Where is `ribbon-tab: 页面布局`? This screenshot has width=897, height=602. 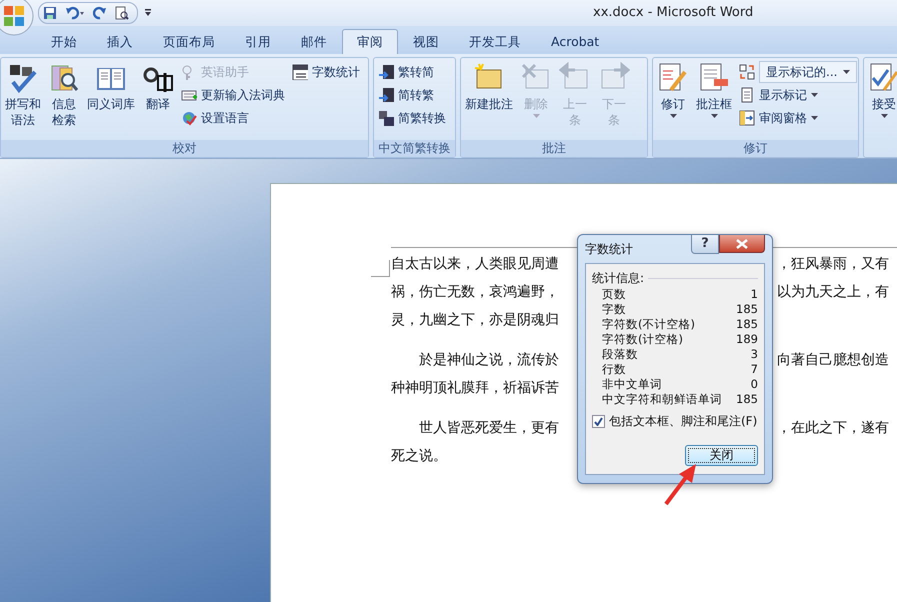
ribbon-tab: 页面布局 is located at coordinates (189, 41).